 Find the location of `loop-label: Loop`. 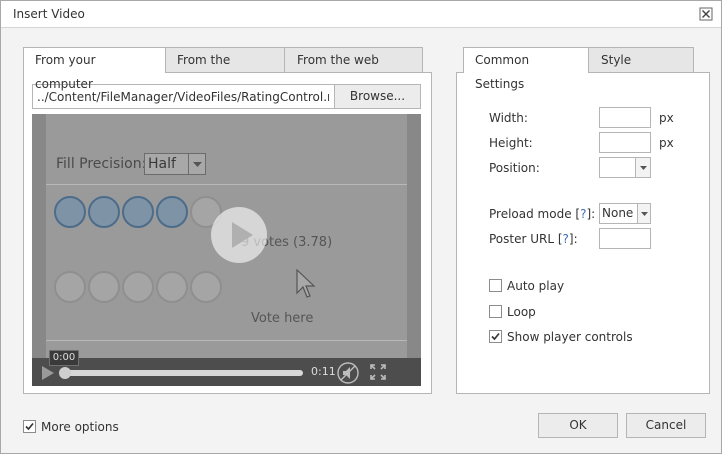

loop-label: Loop is located at coordinates (521, 312).